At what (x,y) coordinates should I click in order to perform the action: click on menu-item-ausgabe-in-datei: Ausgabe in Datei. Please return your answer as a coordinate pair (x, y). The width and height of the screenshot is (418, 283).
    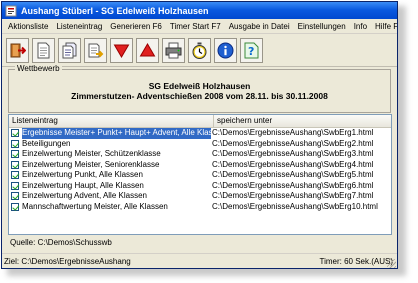
    Looking at the image, I should click on (260, 26).